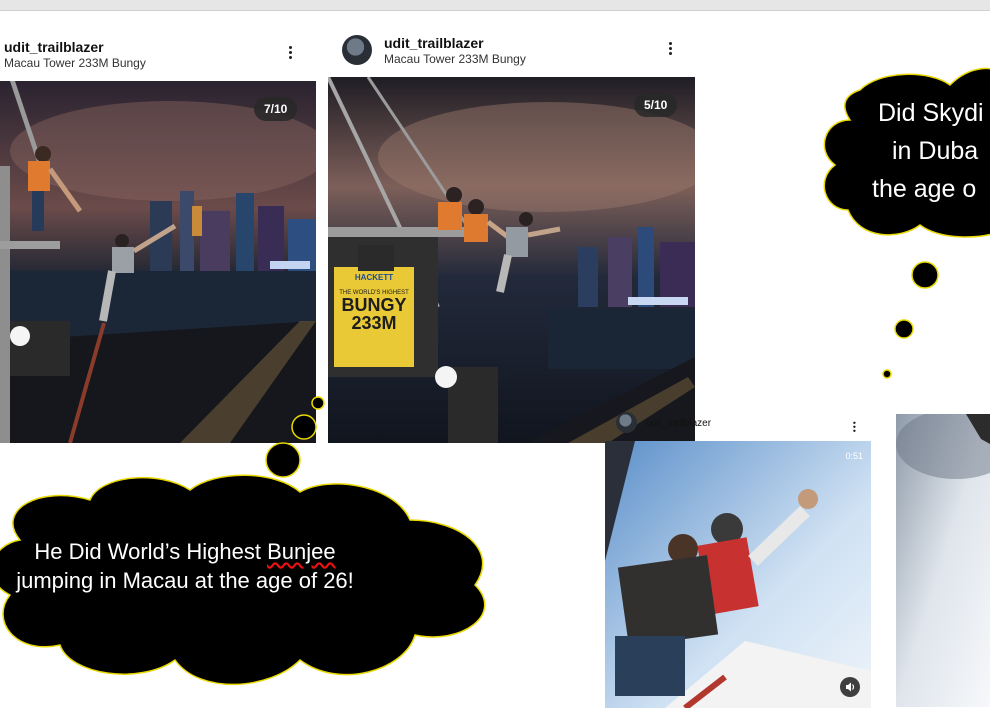 The height and width of the screenshot is (715, 990). I want to click on post-1-username: udit_trailblazer, so click(54, 47).